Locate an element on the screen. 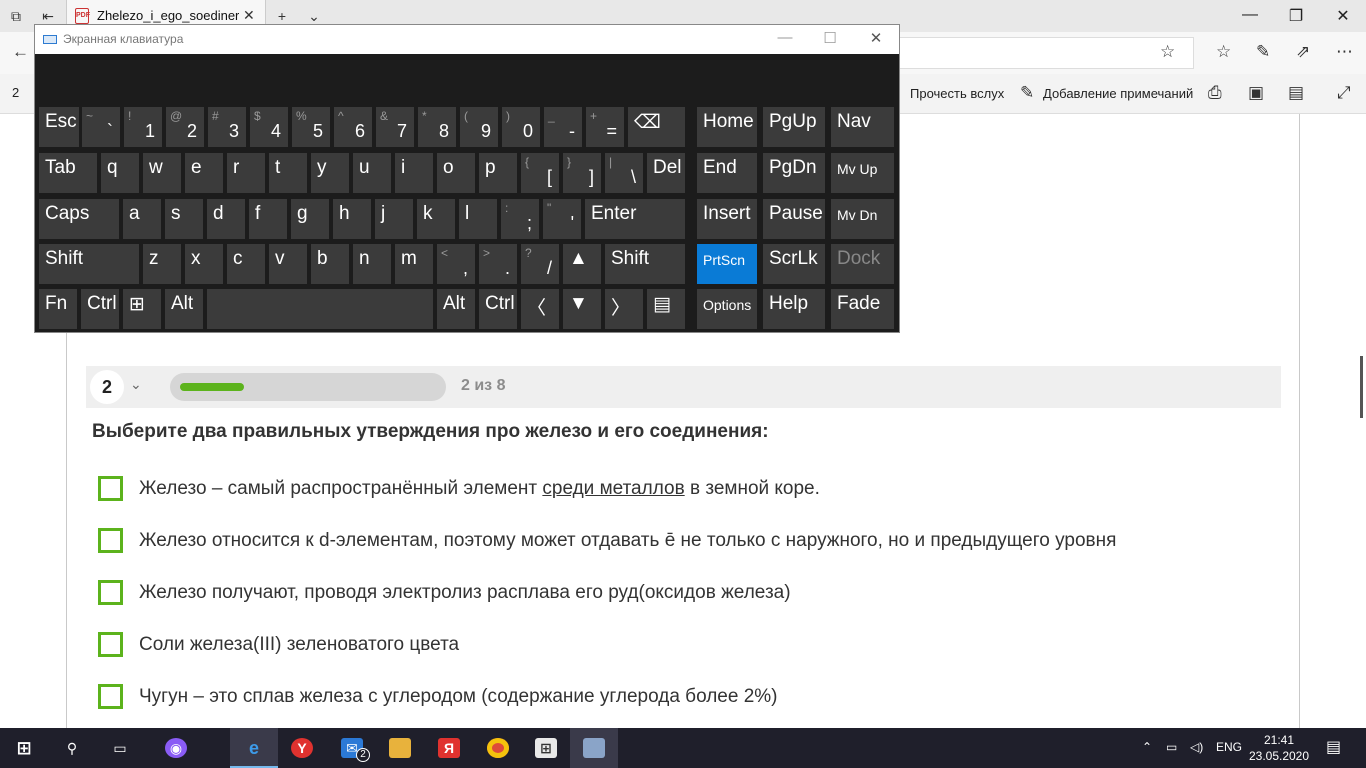 Image resolution: width=1366 pixels, height=768 pixels. close-icon: ✕ is located at coordinates (876, 38).